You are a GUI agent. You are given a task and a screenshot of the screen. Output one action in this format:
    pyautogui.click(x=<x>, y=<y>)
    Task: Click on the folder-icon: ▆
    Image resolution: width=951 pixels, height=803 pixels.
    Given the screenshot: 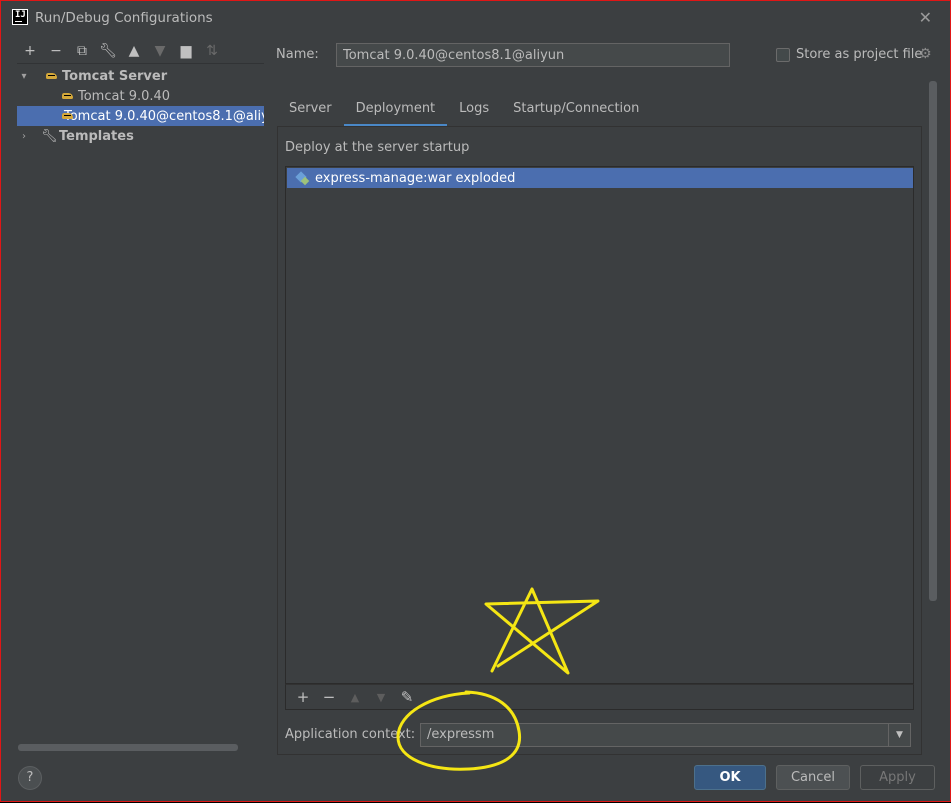 What is the action you would take?
    pyautogui.click(x=186, y=51)
    